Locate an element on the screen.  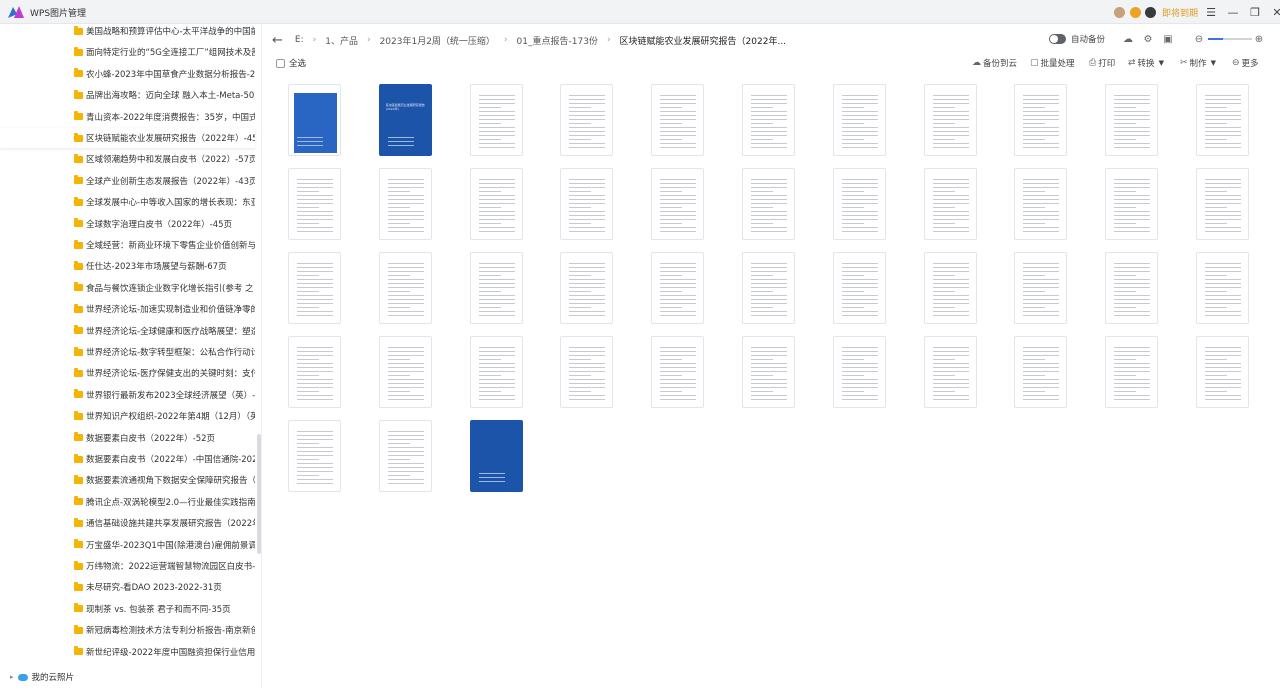
breadcrumb-item: 01_重点报告-173份 is located at coordinates (557, 40).